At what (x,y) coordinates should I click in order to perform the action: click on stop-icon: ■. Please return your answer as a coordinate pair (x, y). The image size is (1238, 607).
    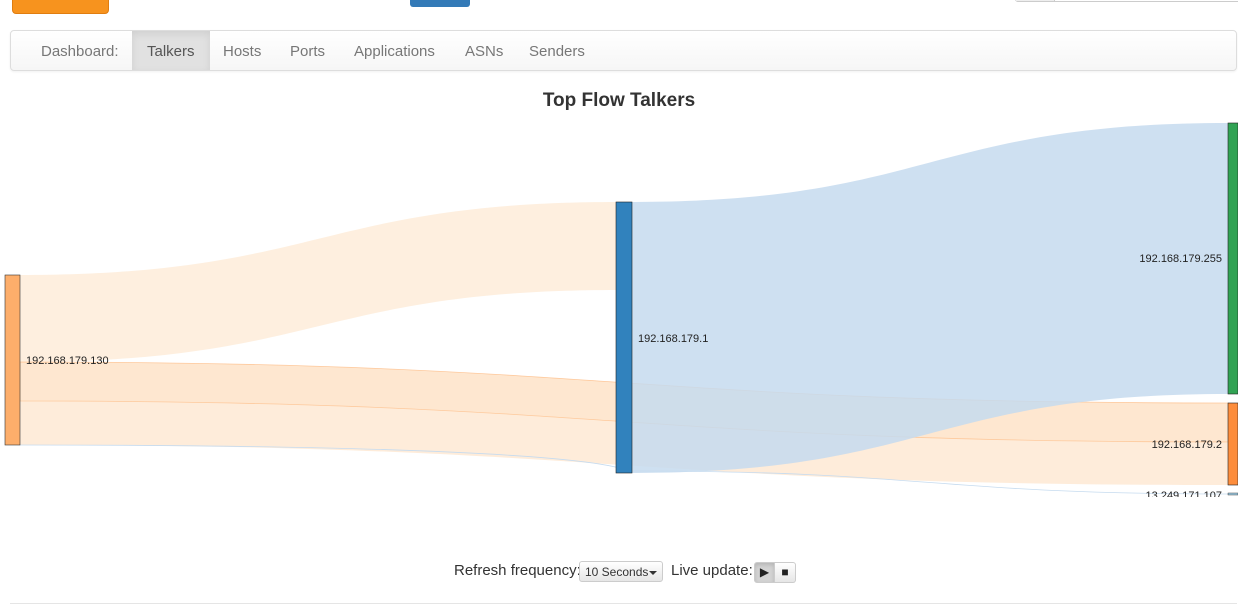
    Looking at the image, I should click on (785, 572).